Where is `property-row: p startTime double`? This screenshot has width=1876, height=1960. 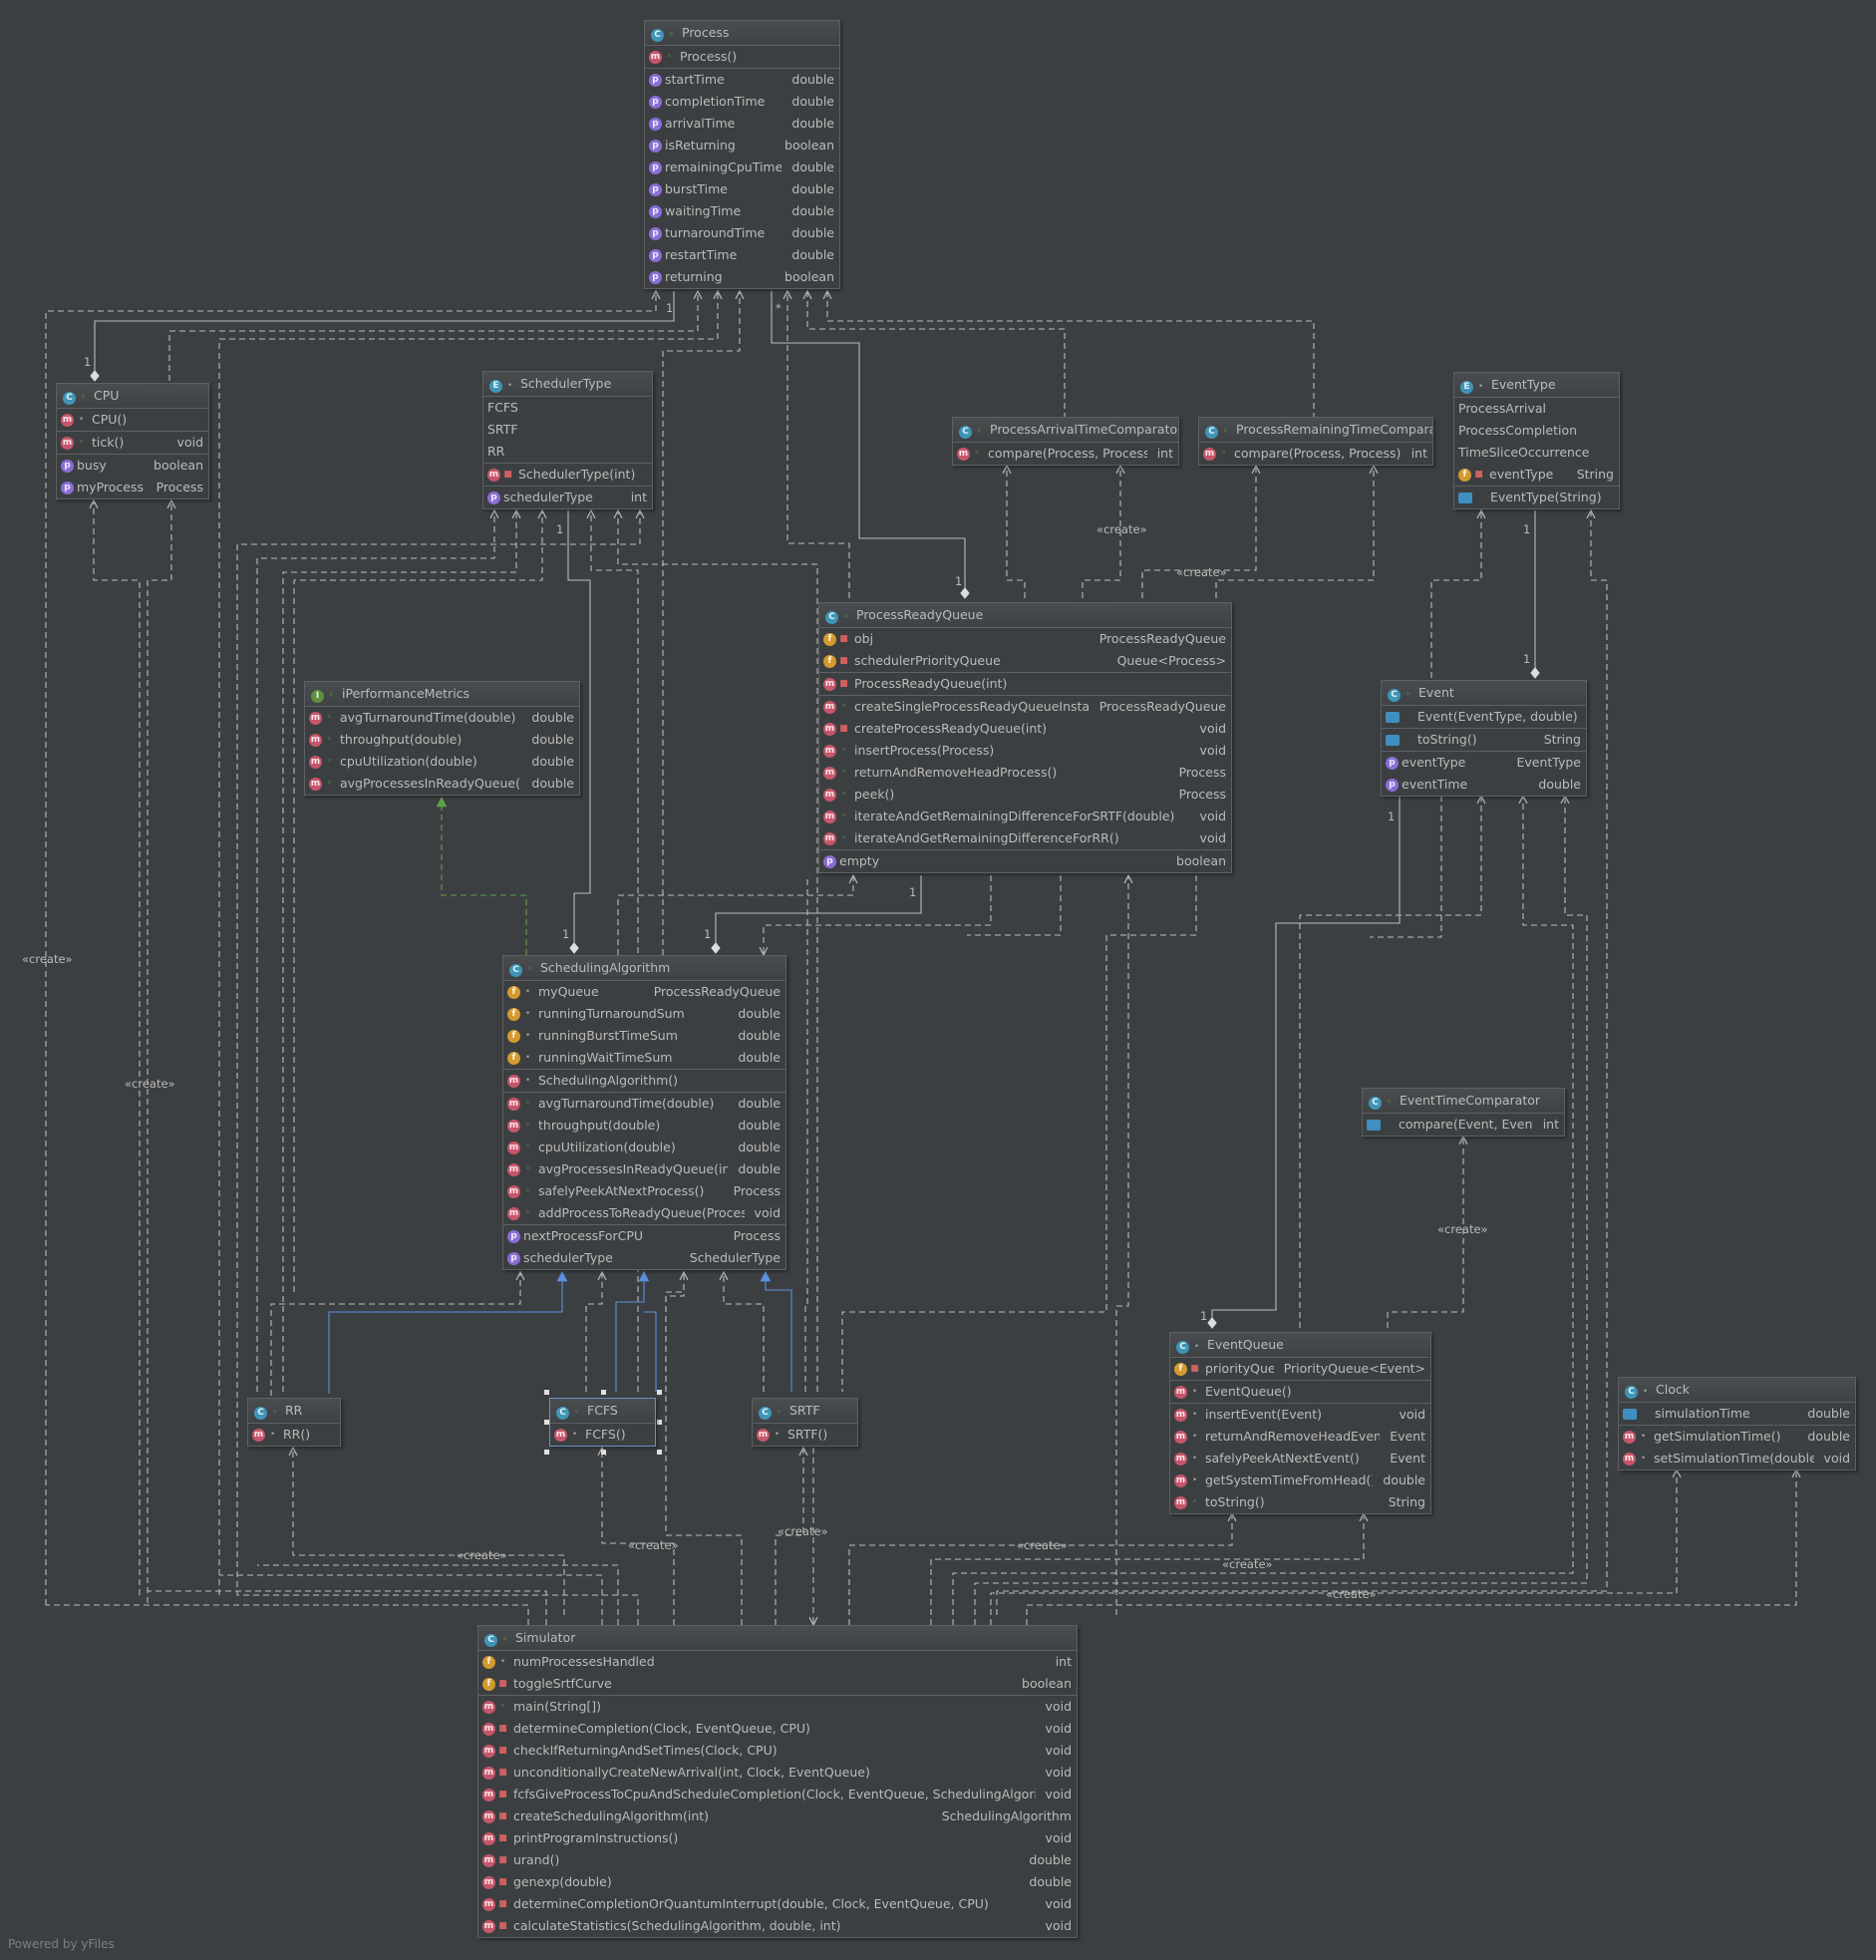
property-row: p startTime double is located at coordinates (742, 80).